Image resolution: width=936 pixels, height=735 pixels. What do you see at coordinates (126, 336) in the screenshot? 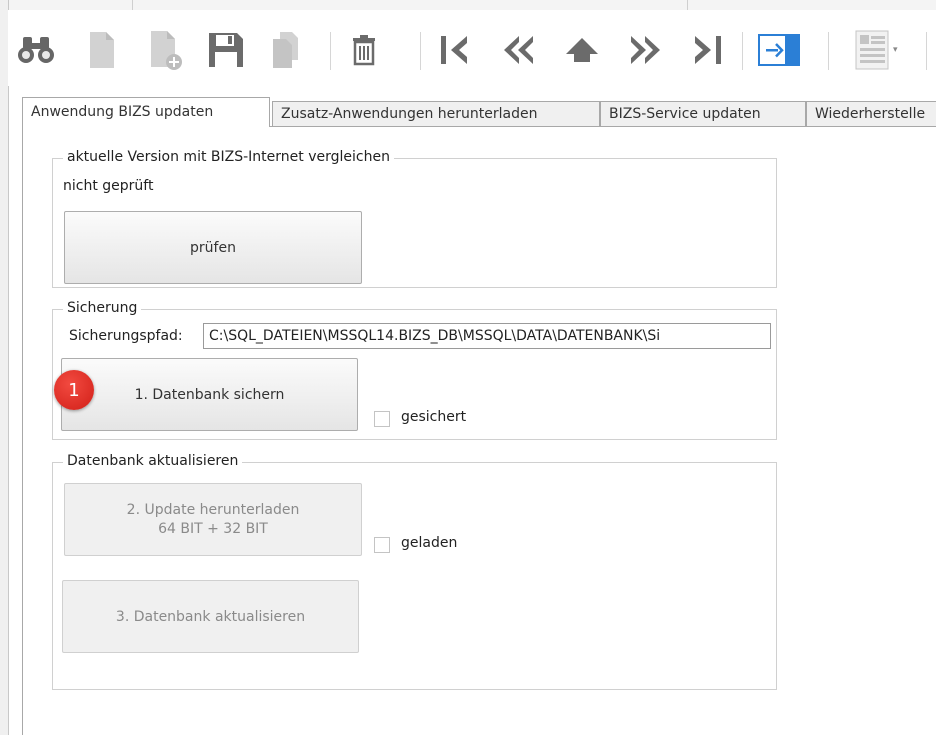
I see `backup-path-label: Sicherungspfad:` at bounding box center [126, 336].